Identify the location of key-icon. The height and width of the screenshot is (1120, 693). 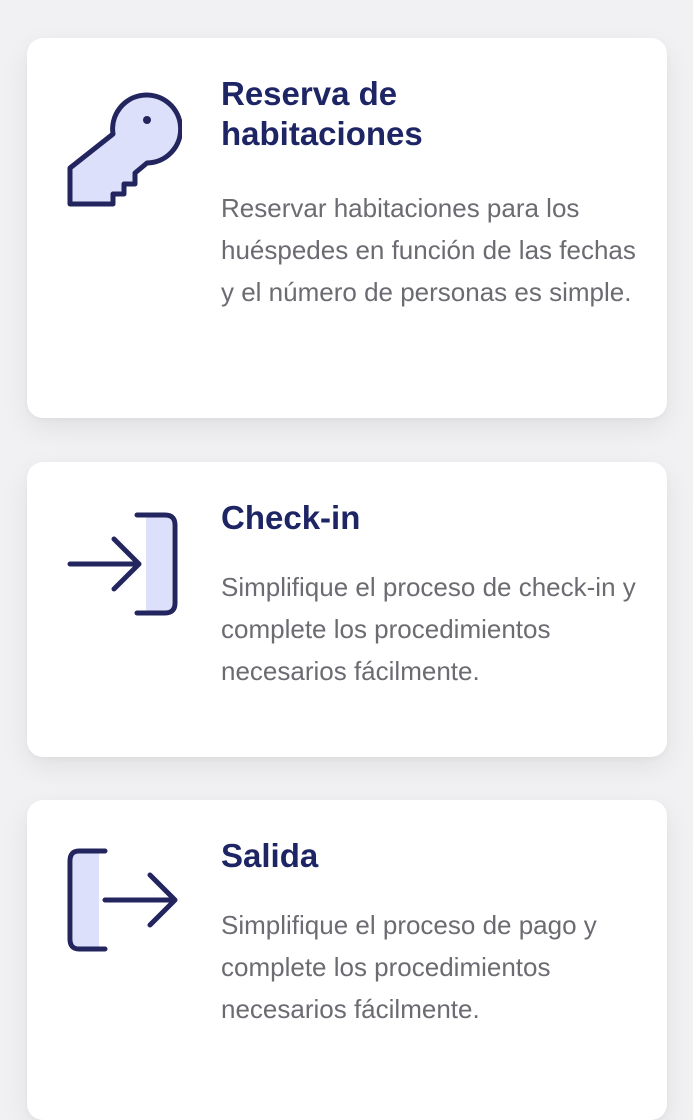
(124, 149).